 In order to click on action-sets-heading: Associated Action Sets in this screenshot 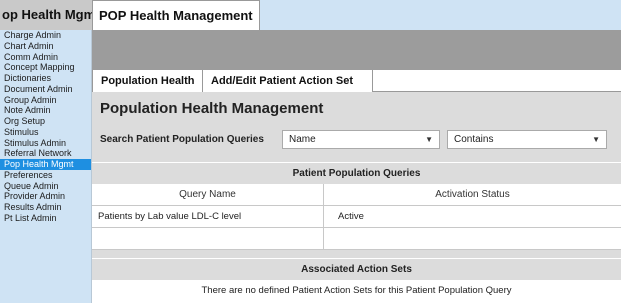, I will do `click(356, 269)`.